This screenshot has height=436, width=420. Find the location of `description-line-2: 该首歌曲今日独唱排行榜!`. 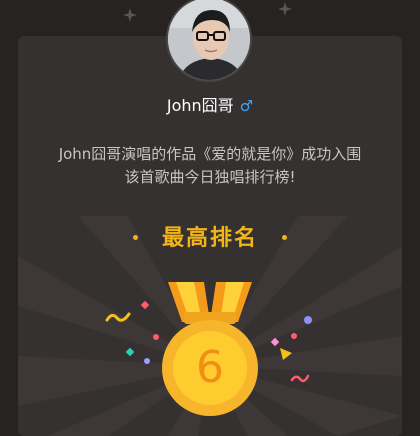

description-line-2: 该首歌曲今日独唱排行榜! is located at coordinates (210, 177).